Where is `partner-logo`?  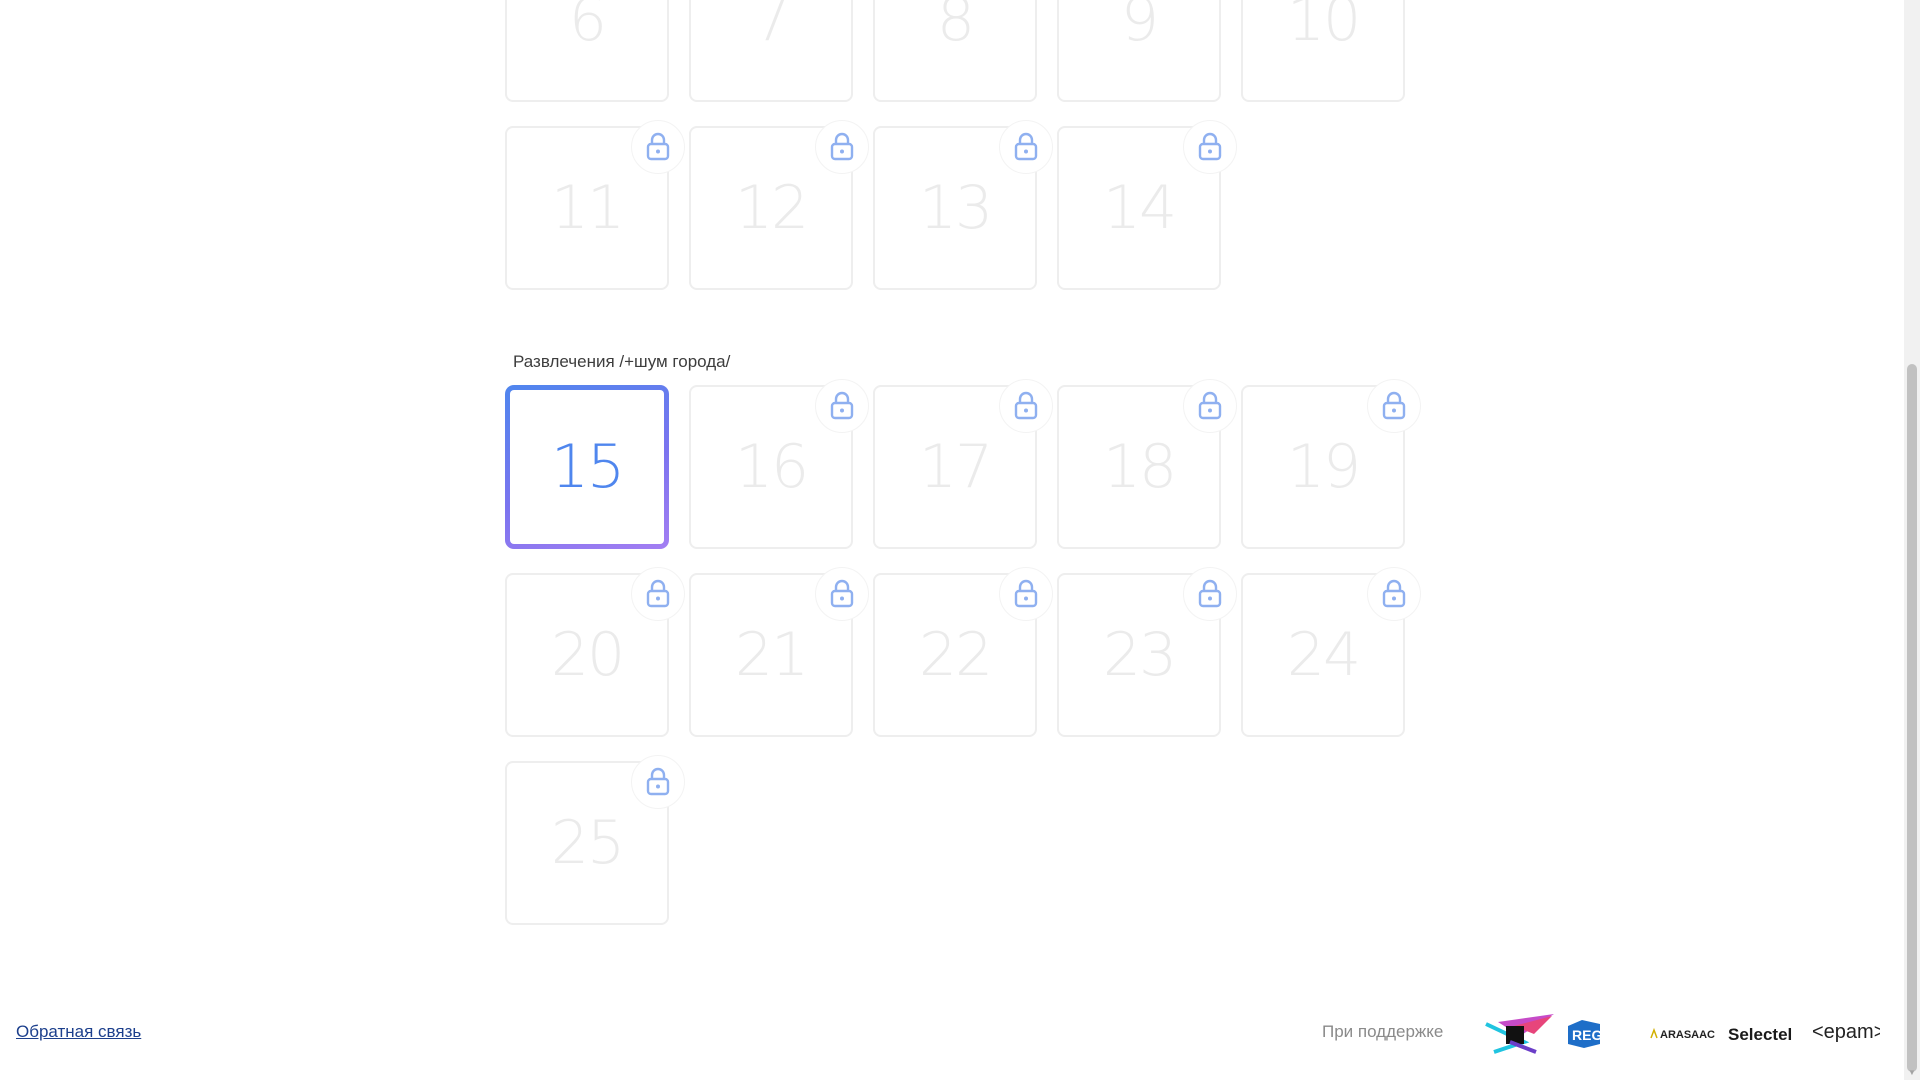
partner-logo is located at coordinates (1520, 1034).